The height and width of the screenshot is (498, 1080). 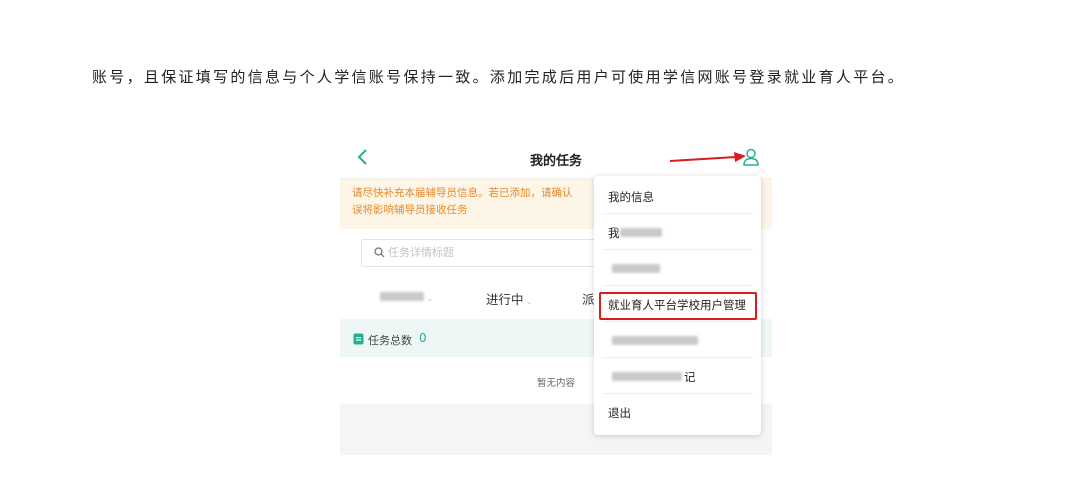 I want to click on red-arrow-annotation, so click(x=707, y=157).